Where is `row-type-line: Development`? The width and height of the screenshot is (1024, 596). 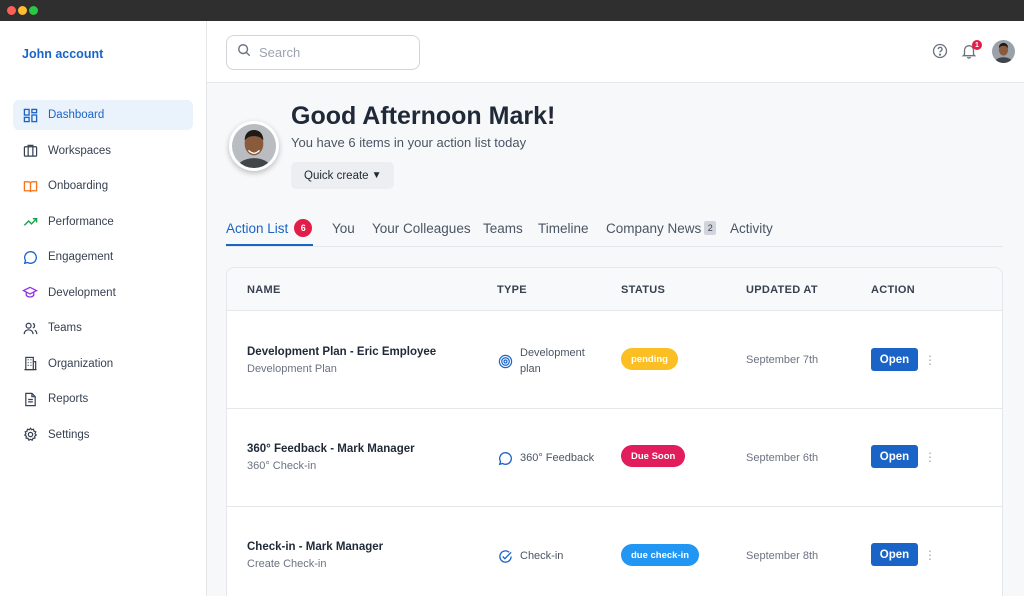
row-type-line: Development is located at coordinates (552, 353).